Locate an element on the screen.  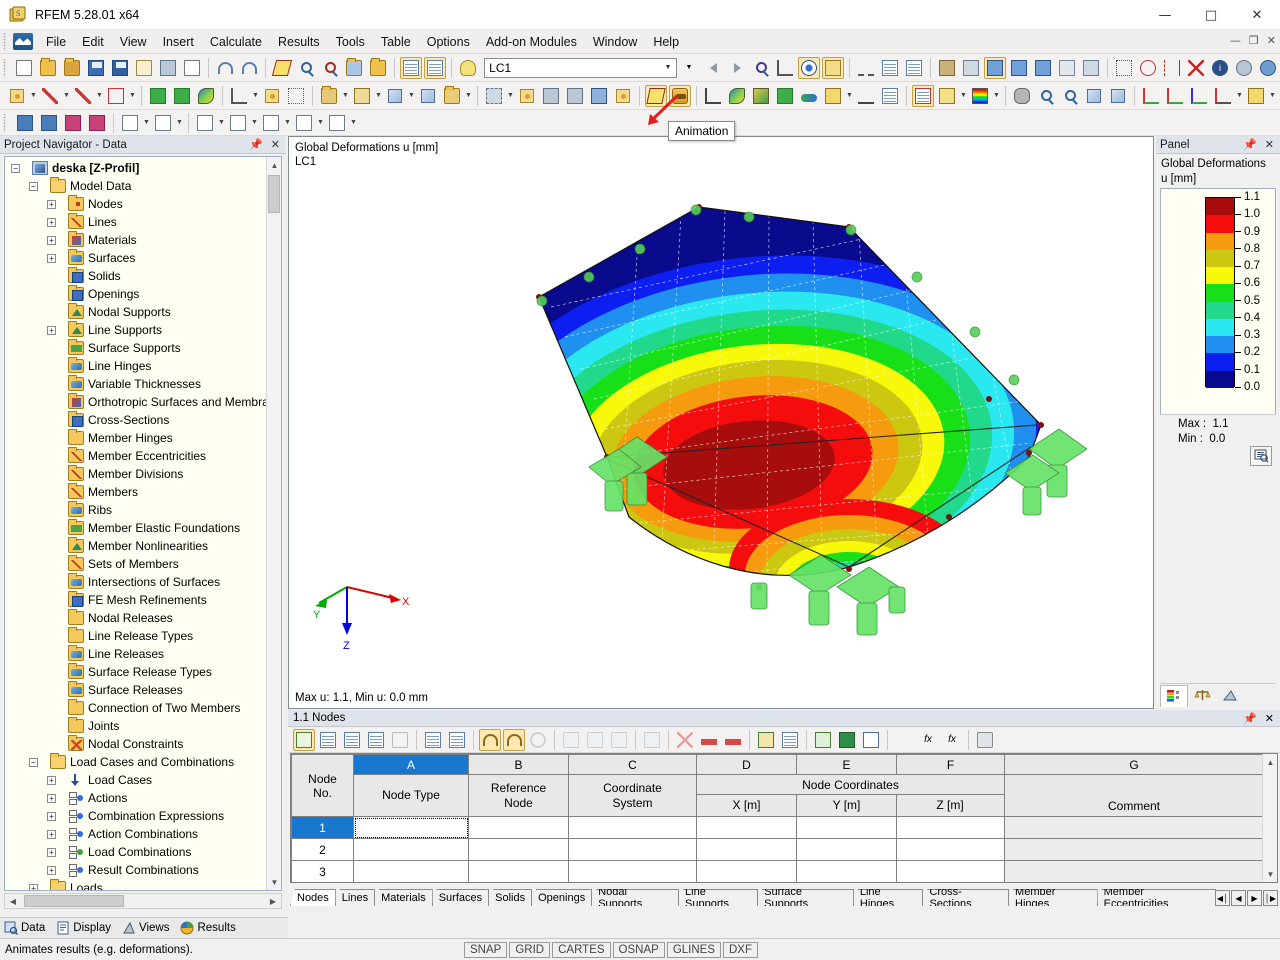
close-icon: ✕ is located at coordinates (1269, 144).